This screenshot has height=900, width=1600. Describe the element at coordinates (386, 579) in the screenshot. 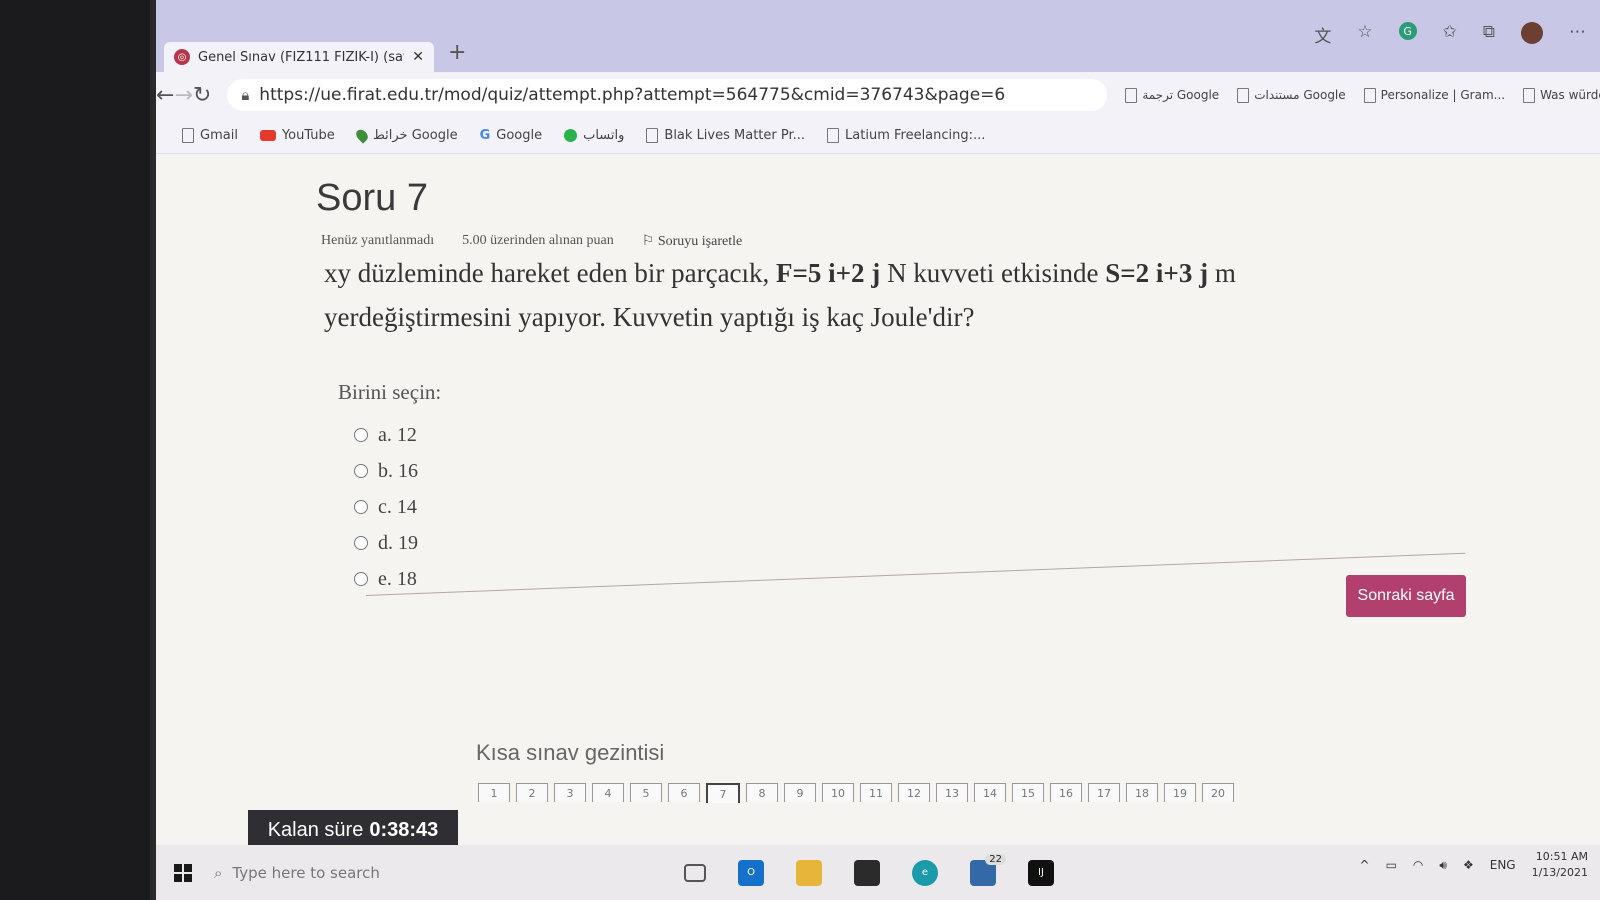

I see `option-e: e. 18` at that location.